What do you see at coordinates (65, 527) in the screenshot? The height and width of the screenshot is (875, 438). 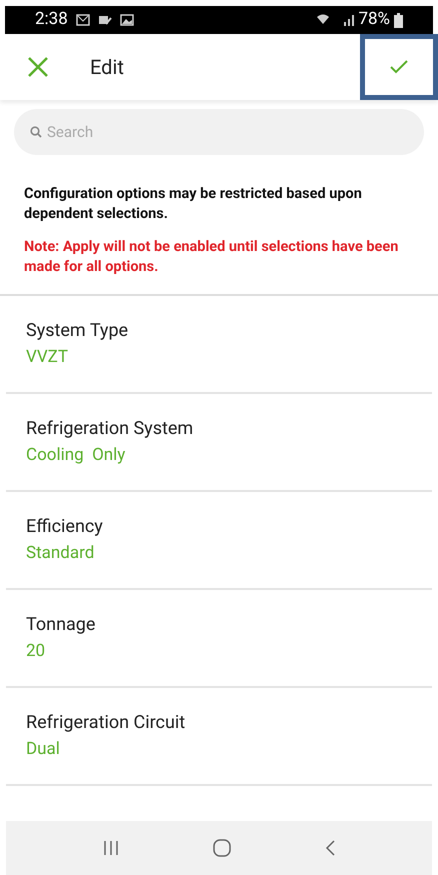 I see `option-label: Efficiency` at bounding box center [65, 527].